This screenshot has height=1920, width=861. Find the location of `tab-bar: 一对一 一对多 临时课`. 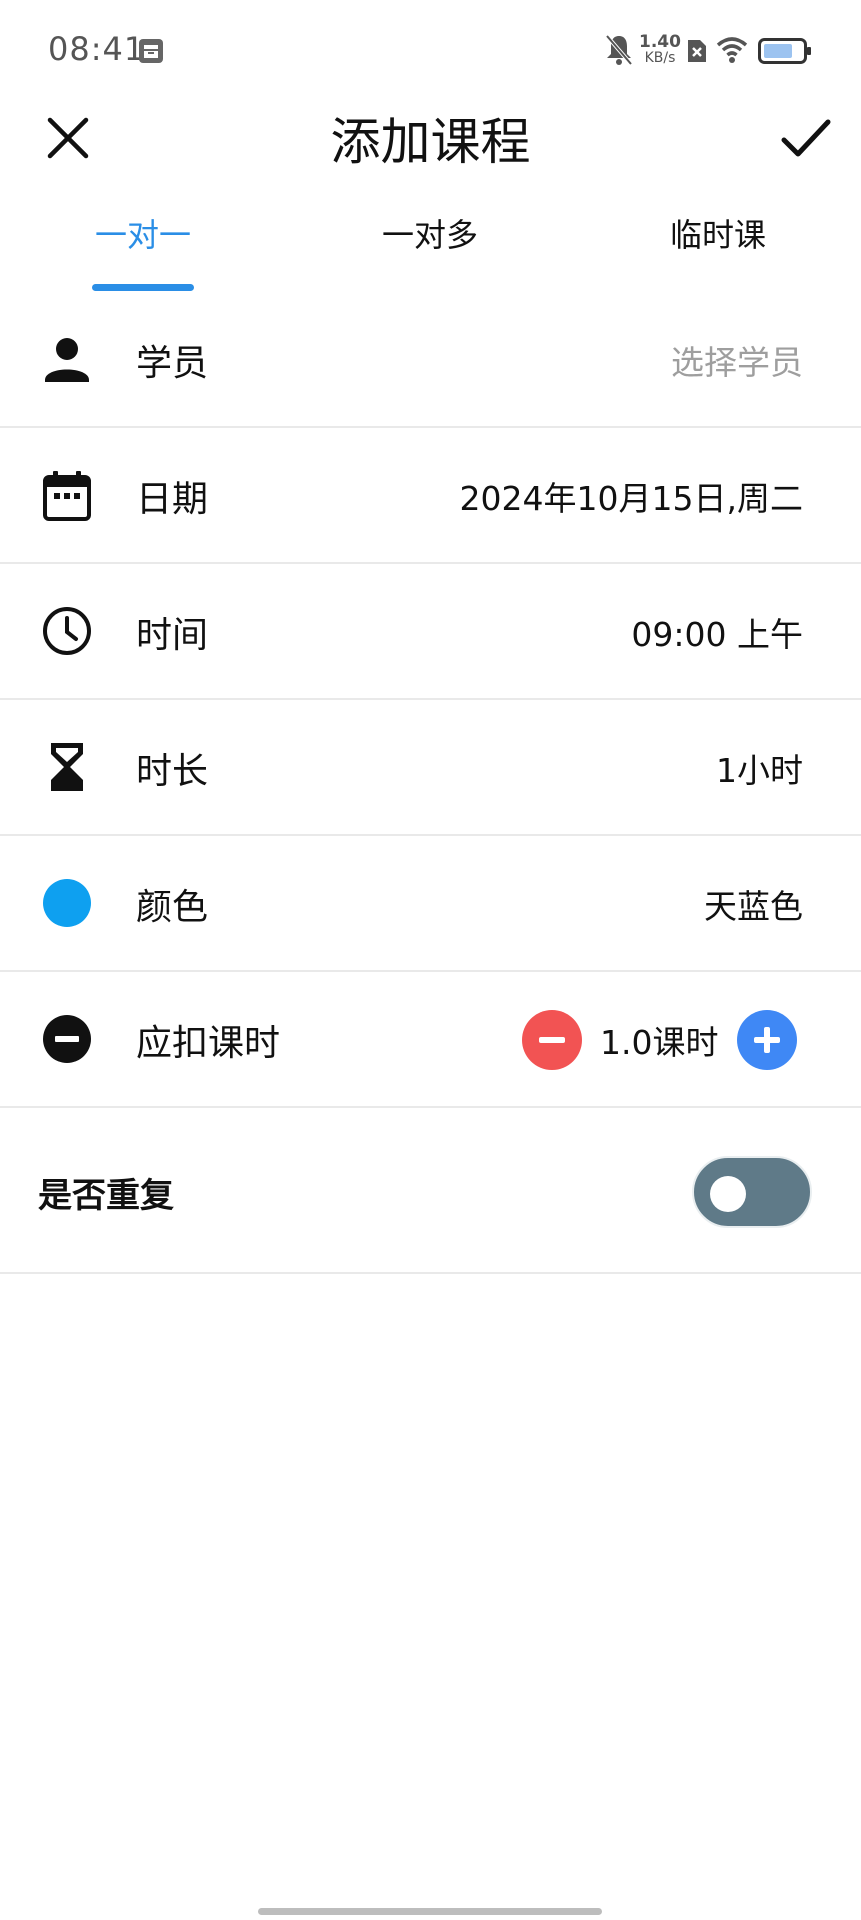

tab-bar: 一对一 一对多 临时课 is located at coordinates (430, 248).